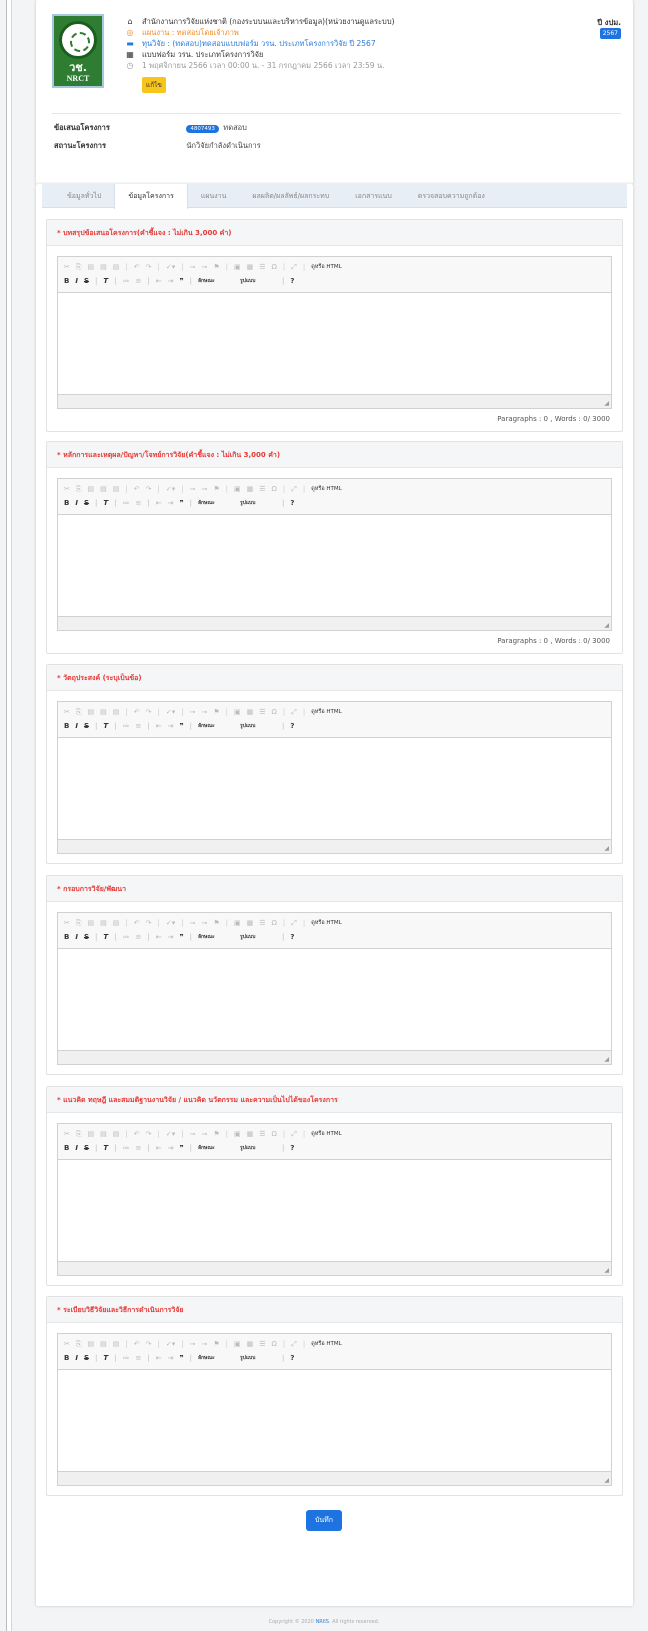 The width and height of the screenshot is (648, 1631). I want to click on save-button: บันทึก, so click(324, 1520).